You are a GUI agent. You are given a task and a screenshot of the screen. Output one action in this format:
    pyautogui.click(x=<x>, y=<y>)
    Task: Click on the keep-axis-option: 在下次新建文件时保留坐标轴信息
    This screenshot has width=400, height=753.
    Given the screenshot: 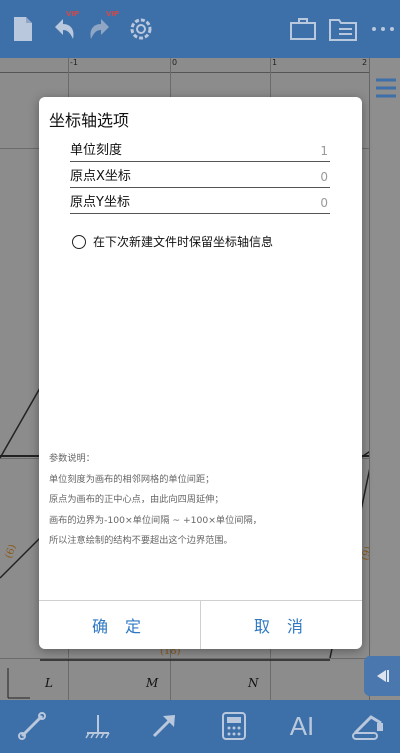 What is the action you would take?
    pyautogui.click(x=172, y=241)
    